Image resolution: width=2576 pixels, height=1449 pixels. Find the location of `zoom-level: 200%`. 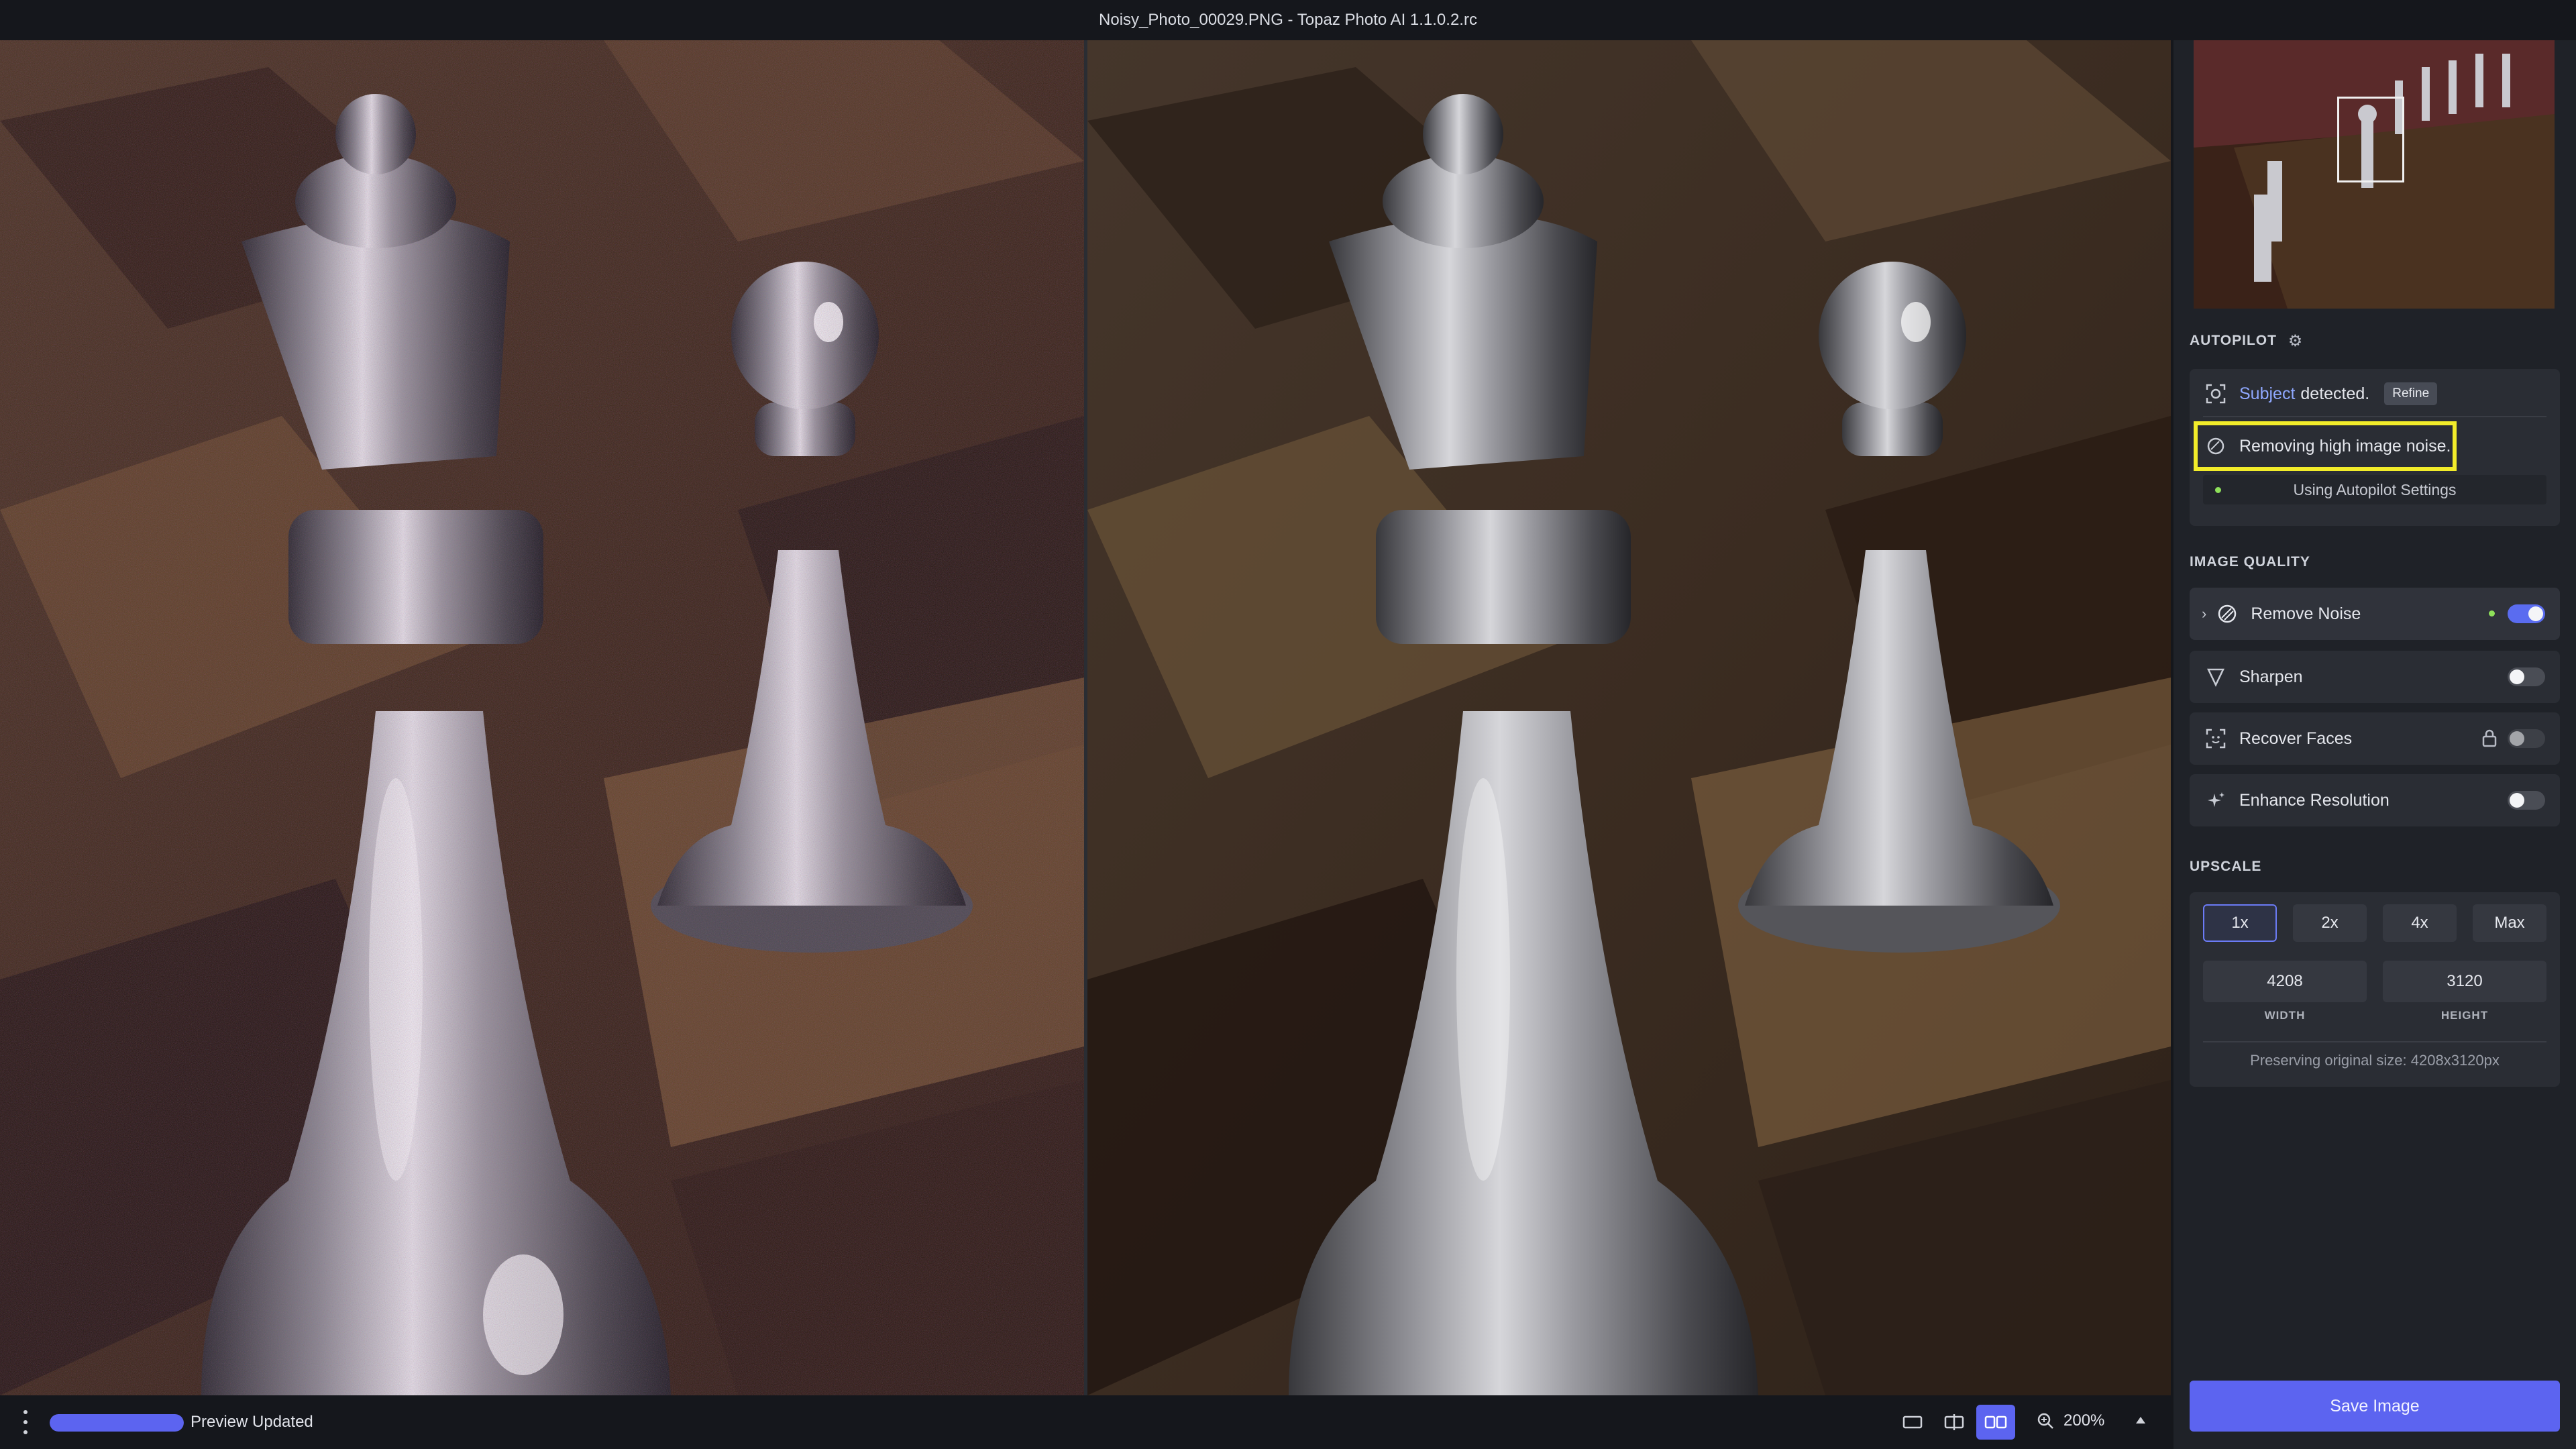

zoom-level: 200% is located at coordinates (2084, 1420).